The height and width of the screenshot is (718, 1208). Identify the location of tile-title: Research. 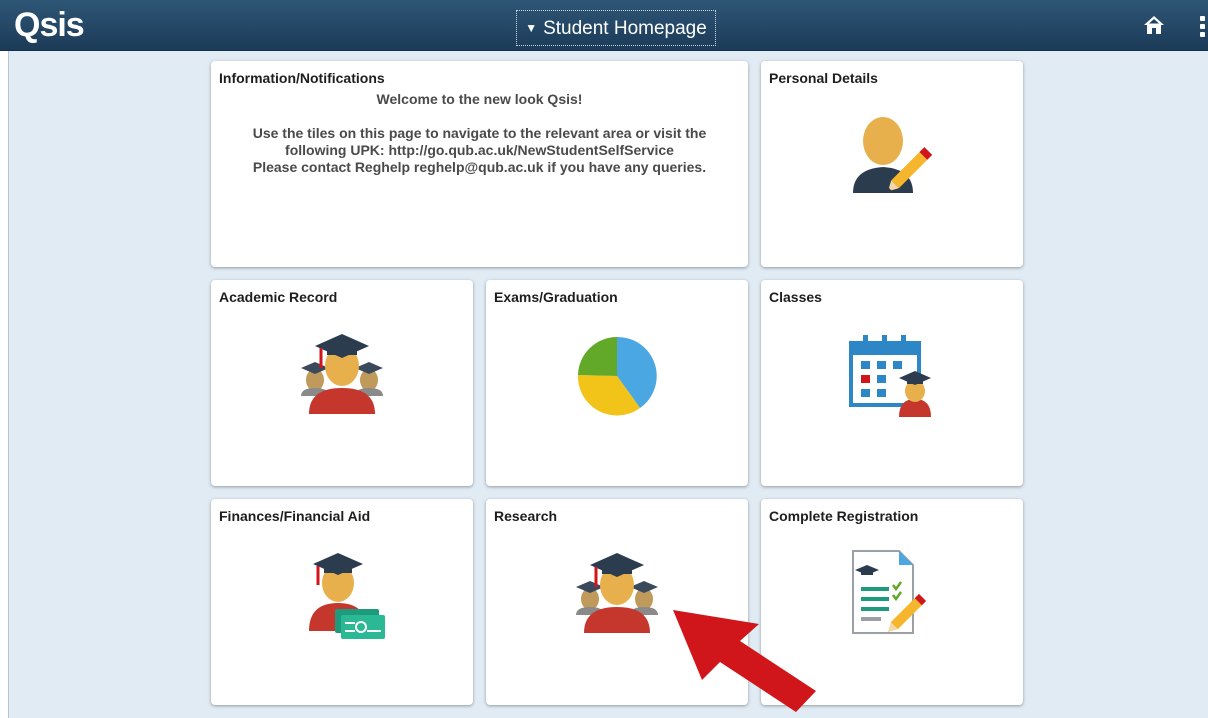
(526, 516).